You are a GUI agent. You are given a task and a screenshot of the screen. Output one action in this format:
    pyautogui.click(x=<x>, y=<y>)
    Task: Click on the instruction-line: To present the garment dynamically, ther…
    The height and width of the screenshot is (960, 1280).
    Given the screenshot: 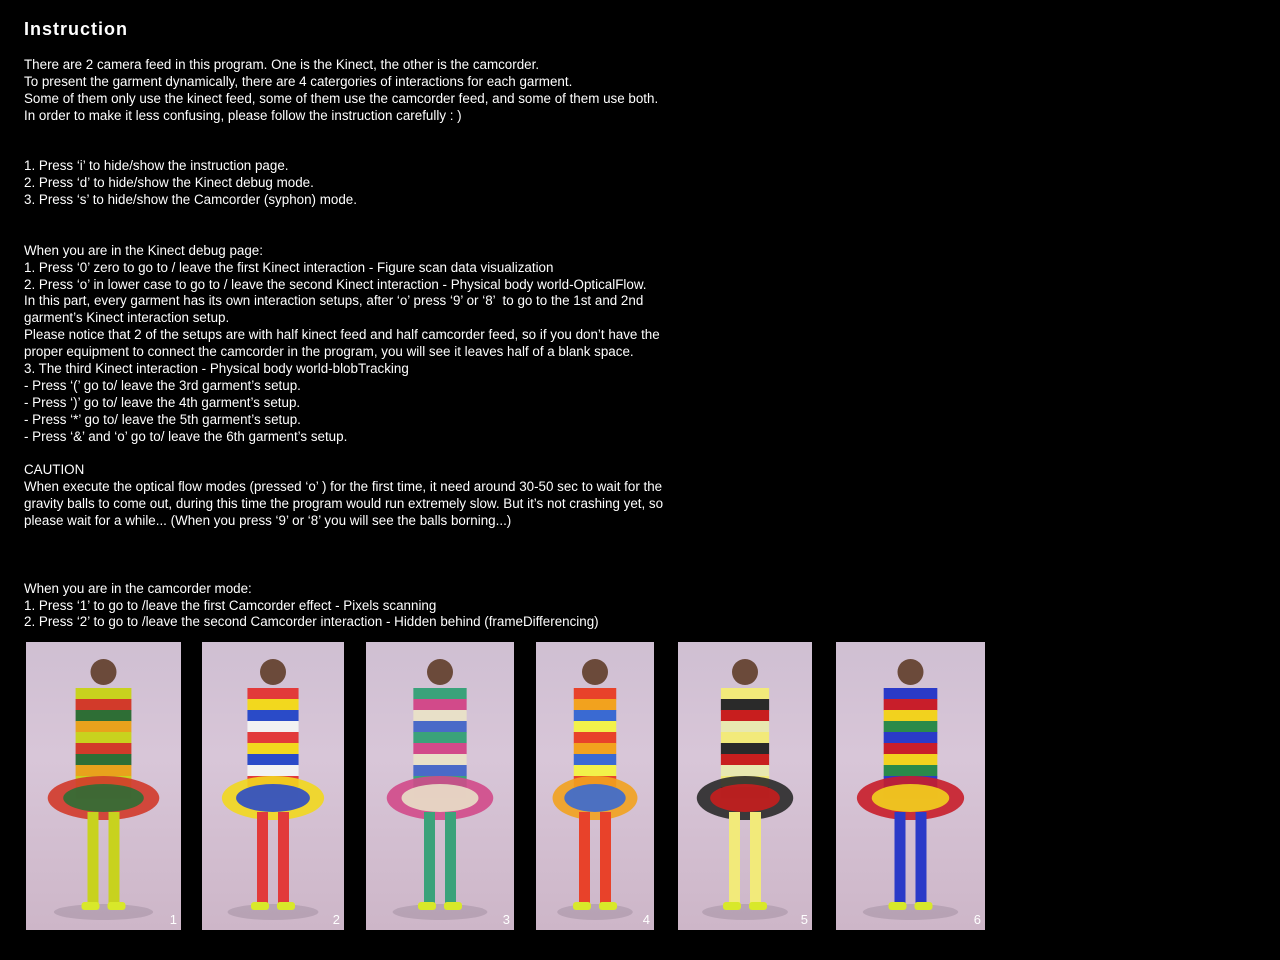 What is the action you would take?
    pyautogui.click(x=298, y=81)
    